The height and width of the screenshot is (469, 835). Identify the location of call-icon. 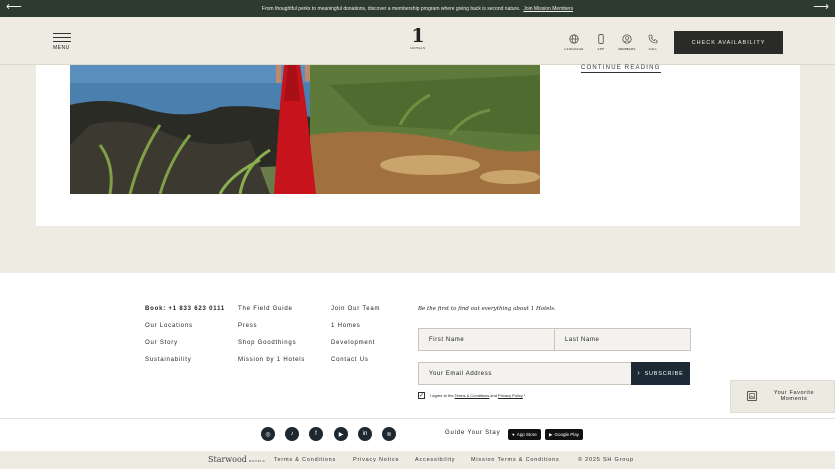
(653, 39).